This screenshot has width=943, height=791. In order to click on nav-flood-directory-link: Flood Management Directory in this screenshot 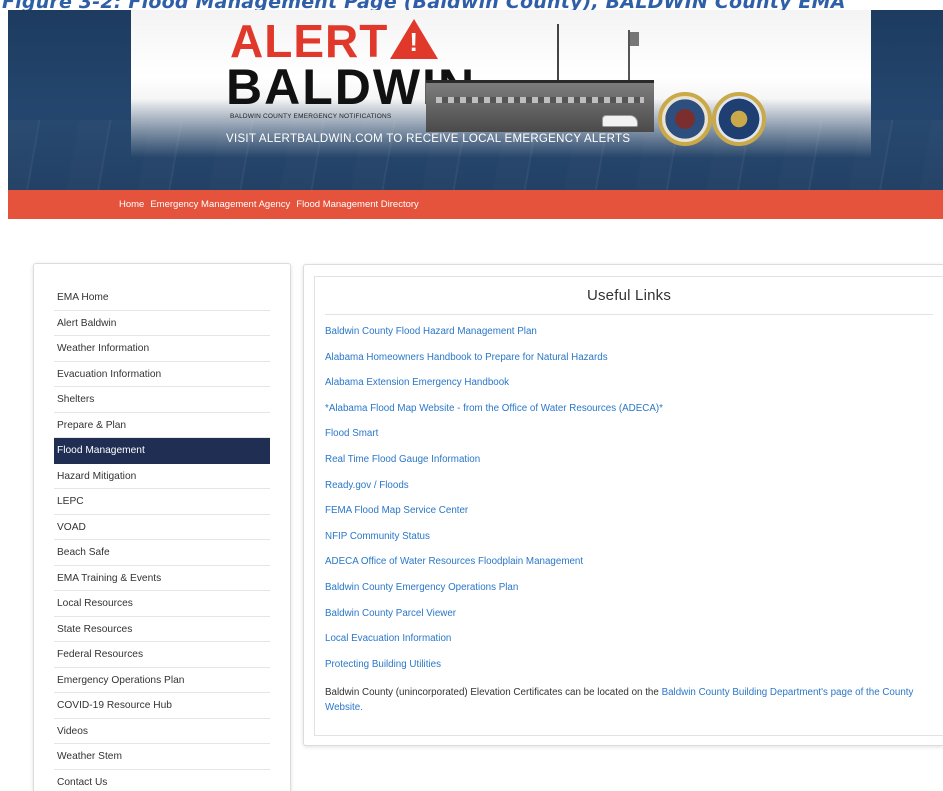, I will do `click(357, 204)`.